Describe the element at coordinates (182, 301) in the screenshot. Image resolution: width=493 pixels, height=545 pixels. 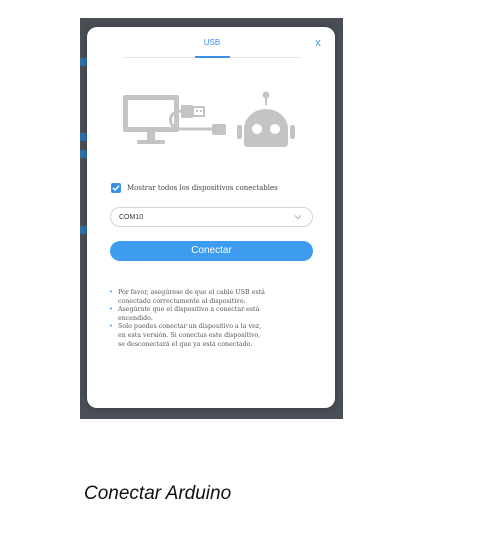
I see `note-line: conectado correctamente al dispositivo.` at that location.